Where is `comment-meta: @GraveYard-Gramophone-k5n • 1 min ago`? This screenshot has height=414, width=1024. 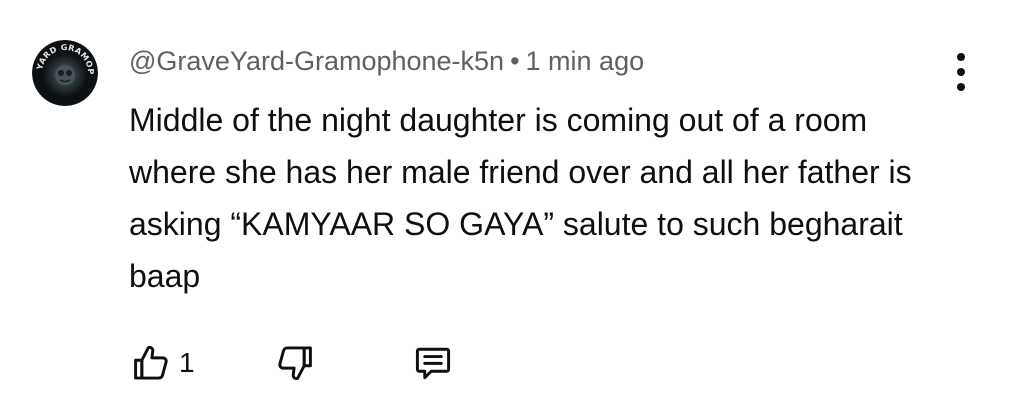 comment-meta: @GraveYard-Gramophone-k5n • 1 min ago is located at coordinates (386, 61).